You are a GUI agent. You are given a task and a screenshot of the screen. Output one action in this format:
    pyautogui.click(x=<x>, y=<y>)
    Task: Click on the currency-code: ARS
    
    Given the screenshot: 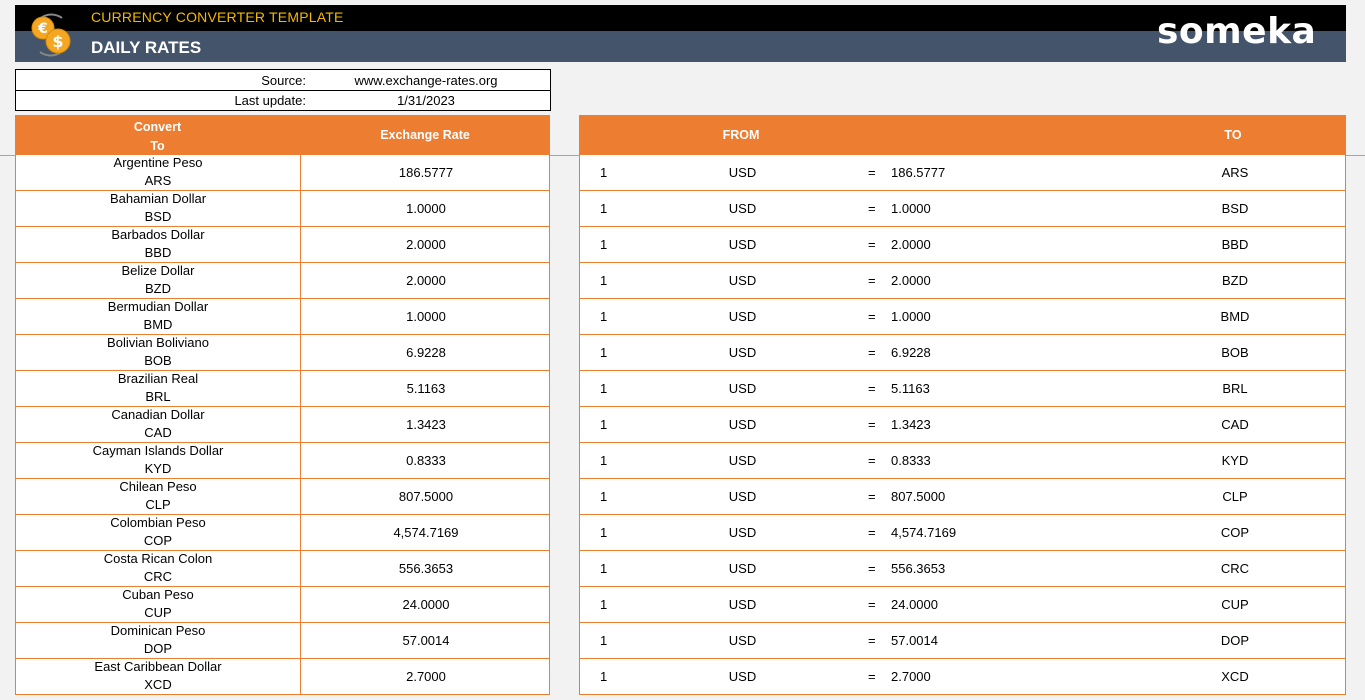 What is the action you would take?
    pyautogui.click(x=158, y=180)
    